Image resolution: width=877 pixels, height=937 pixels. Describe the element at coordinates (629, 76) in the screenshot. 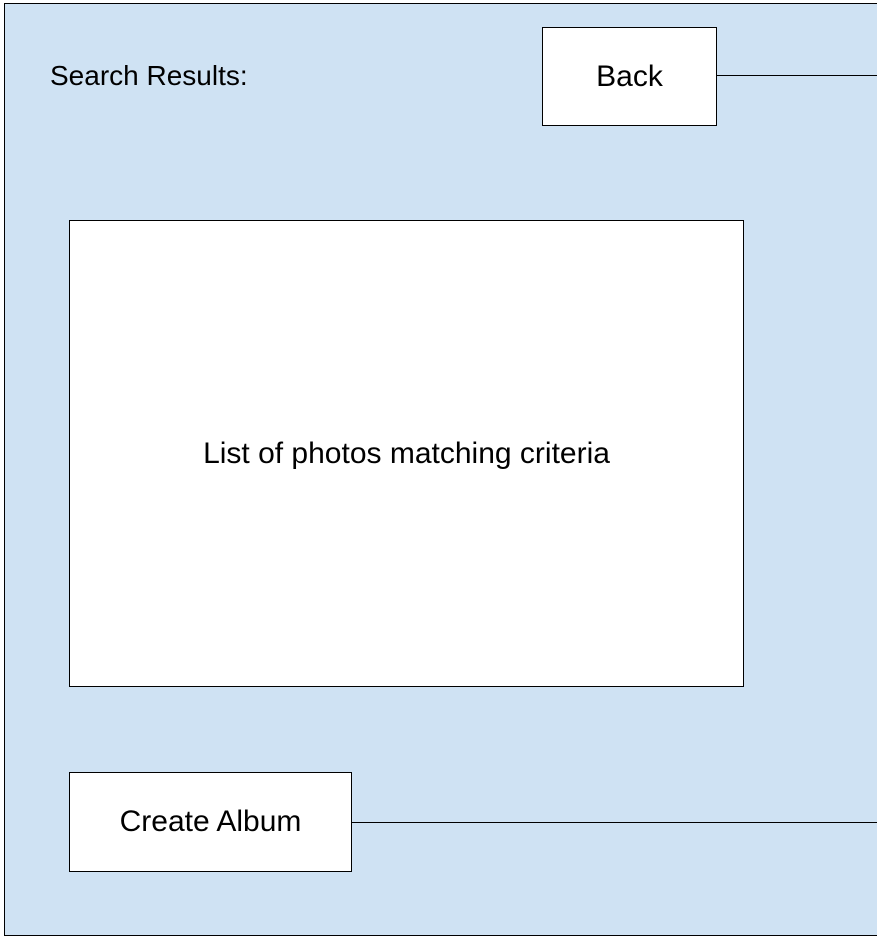

I see `back-button: Back` at that location.